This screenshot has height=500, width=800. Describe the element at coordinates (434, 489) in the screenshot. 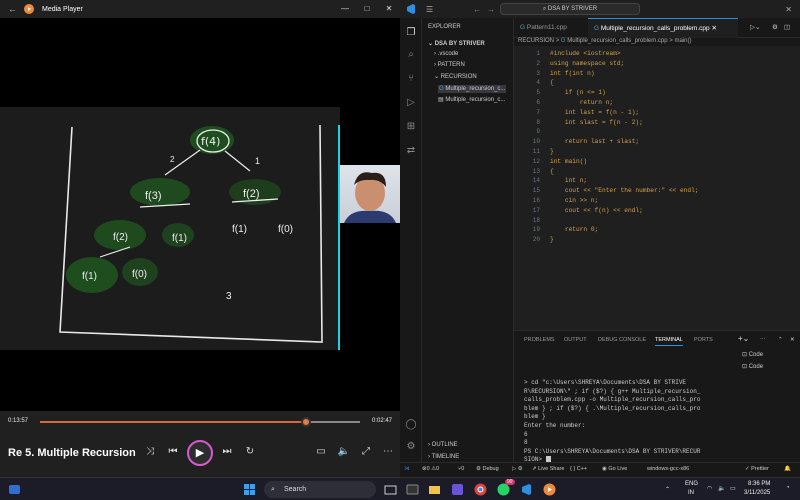

I see `file-explorer-icon` at that location.